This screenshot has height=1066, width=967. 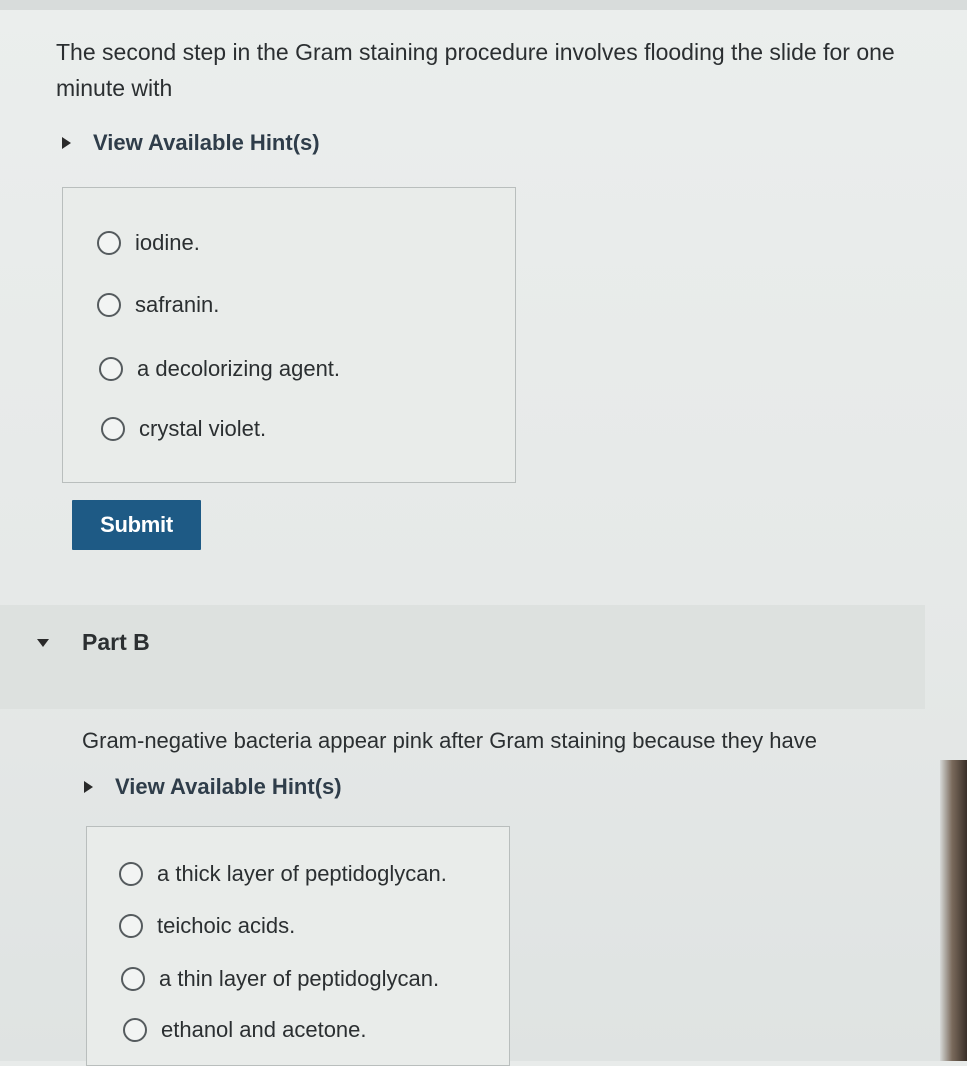 I want to click on part-b-title: Part B, so click(x=116, y=642).